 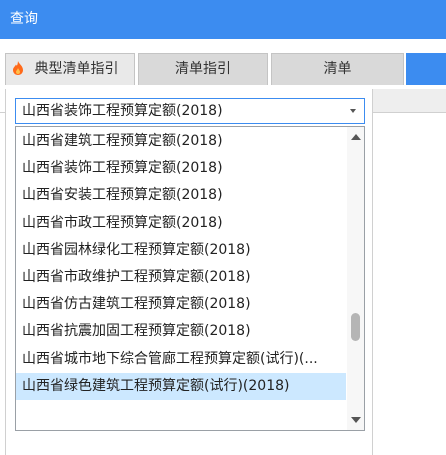 What do you see at coordinates (356, 137) in the screenshot?
I see `scroll-up-icon` at bounding box center [356, 137].